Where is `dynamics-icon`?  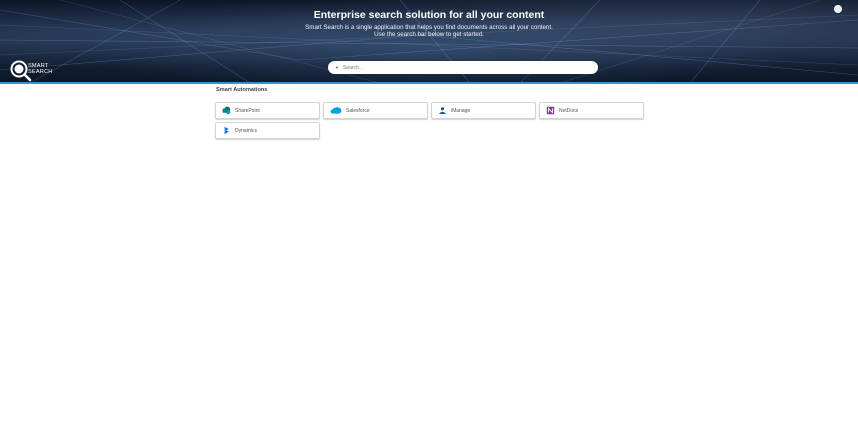 dynamics-icon is located at coordinates (226, 130).